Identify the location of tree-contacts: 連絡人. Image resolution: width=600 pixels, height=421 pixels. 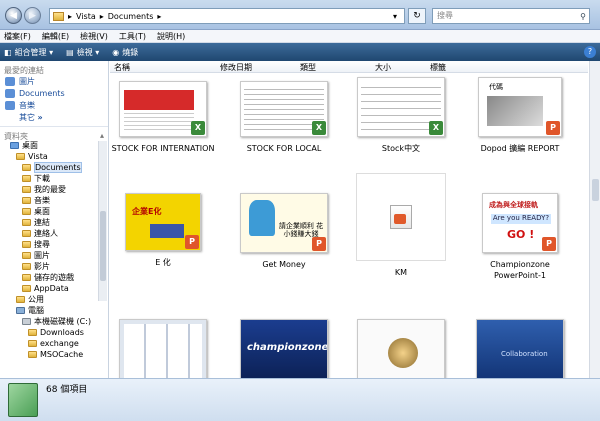
(54, 233).